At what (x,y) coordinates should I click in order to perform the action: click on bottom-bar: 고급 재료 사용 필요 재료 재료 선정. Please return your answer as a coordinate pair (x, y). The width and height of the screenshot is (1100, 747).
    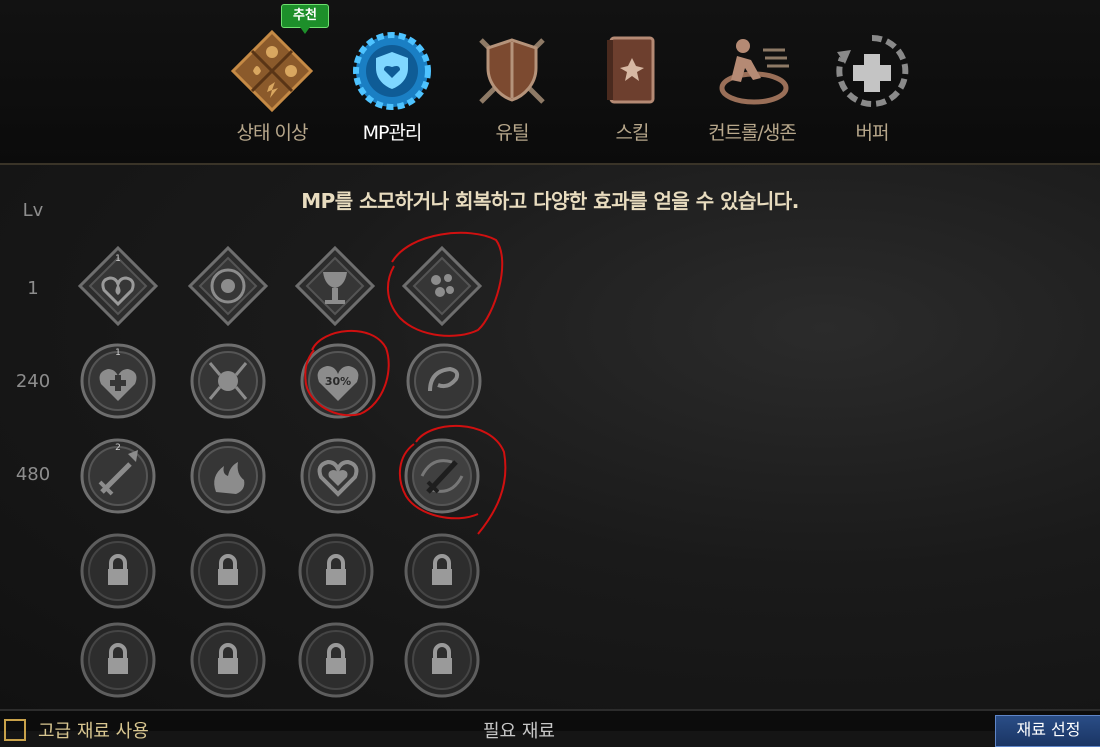
    Looking at the image, I should click on (550, 728).